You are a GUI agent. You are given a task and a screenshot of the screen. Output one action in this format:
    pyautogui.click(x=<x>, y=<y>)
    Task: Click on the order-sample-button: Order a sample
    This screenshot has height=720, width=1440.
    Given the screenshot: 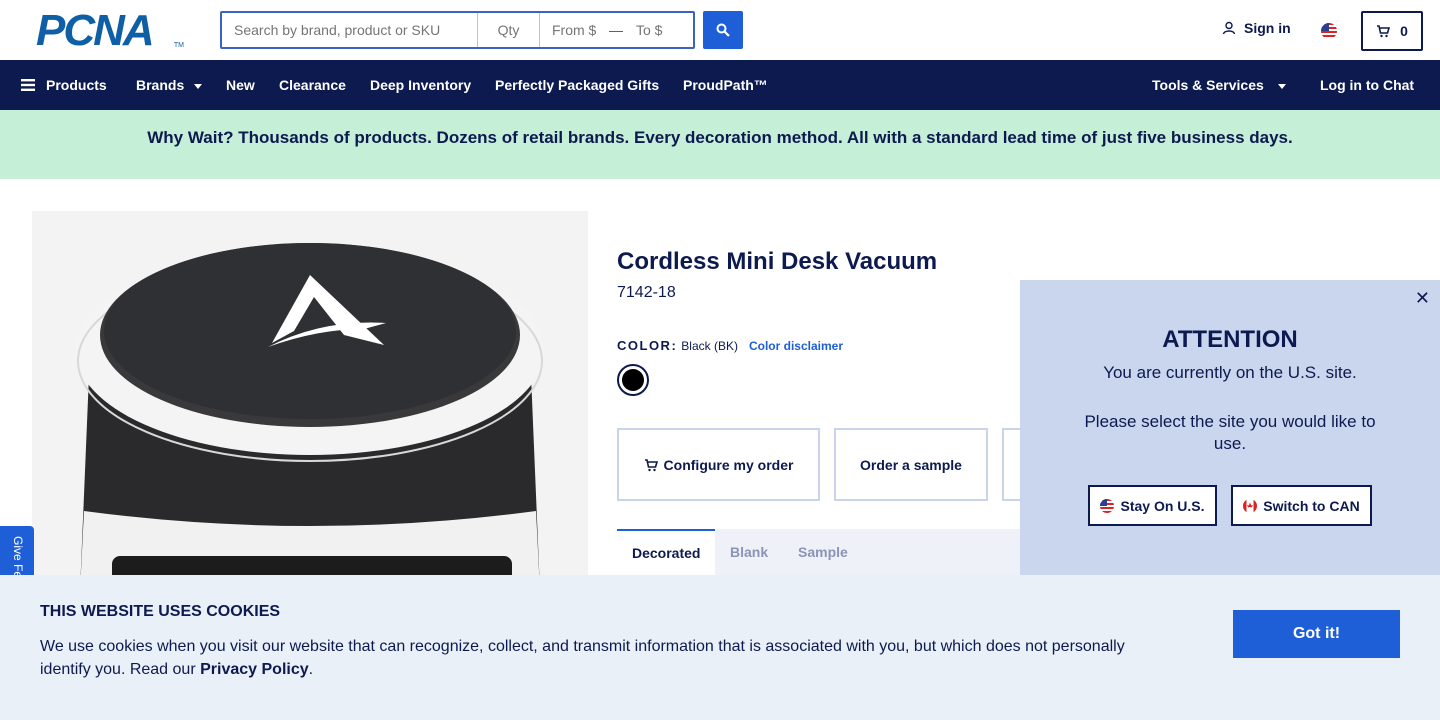 What is the action you would take?
    pyautogui.click(x=911, y=464)
    